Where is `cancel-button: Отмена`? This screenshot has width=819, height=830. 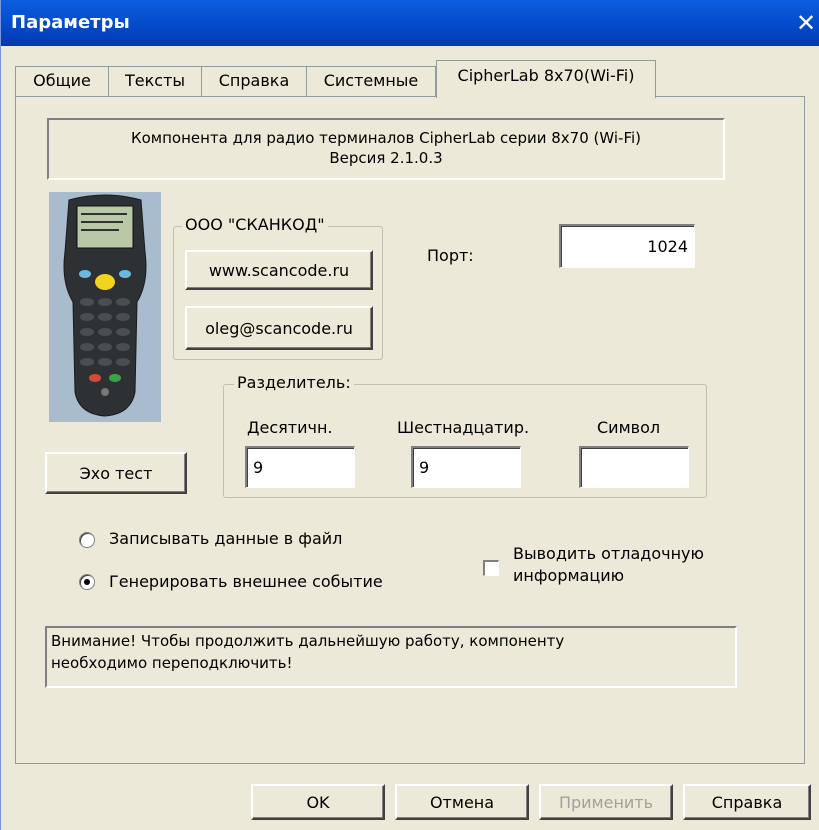
cancel-button: Отмена is located at coordinates (462, 802).